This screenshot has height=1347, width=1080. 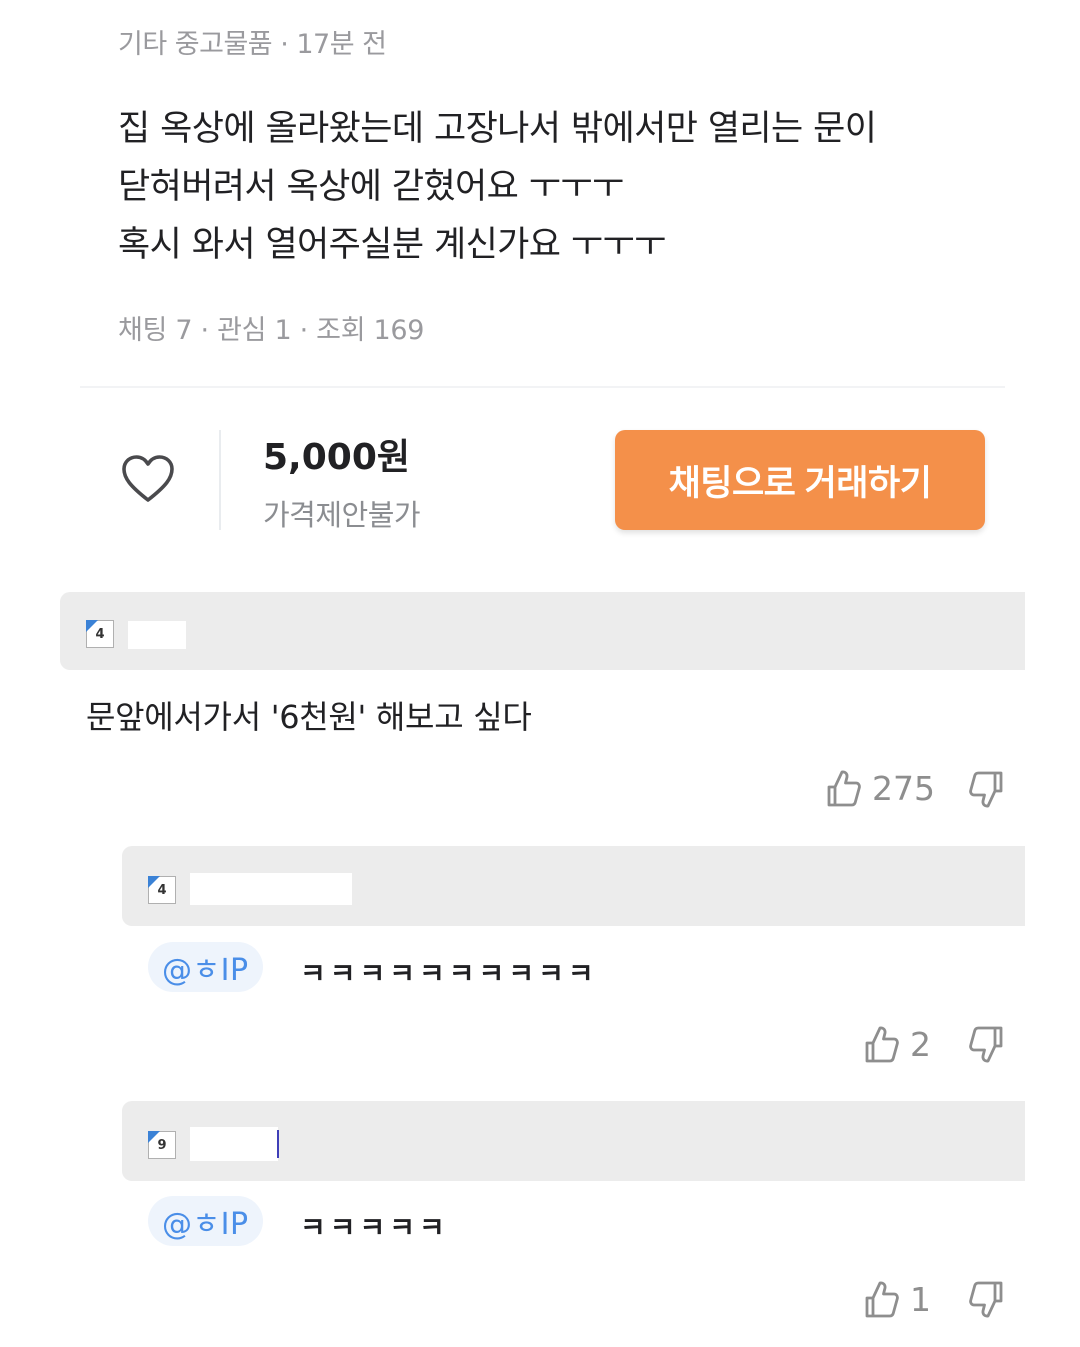 I want to click on like-button: 2, so click(x=897, y=1044).